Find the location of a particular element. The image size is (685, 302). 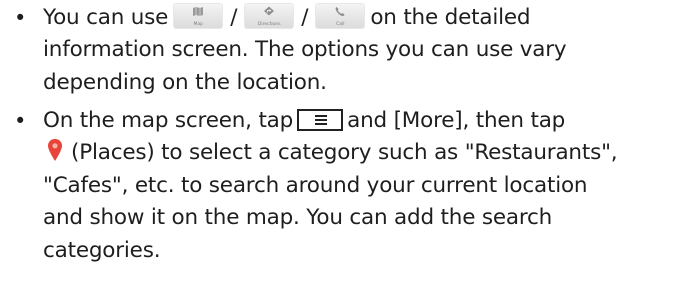

directions-icon is located at coordinates (269, 11).